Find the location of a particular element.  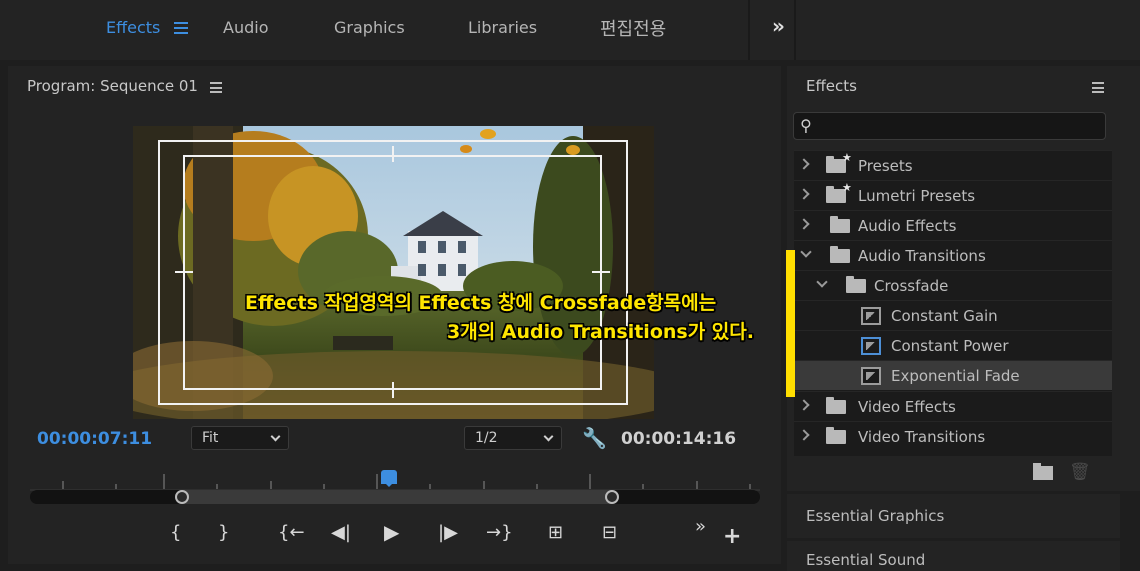

workspace-menu-icon is located at coordinates (181, 28).